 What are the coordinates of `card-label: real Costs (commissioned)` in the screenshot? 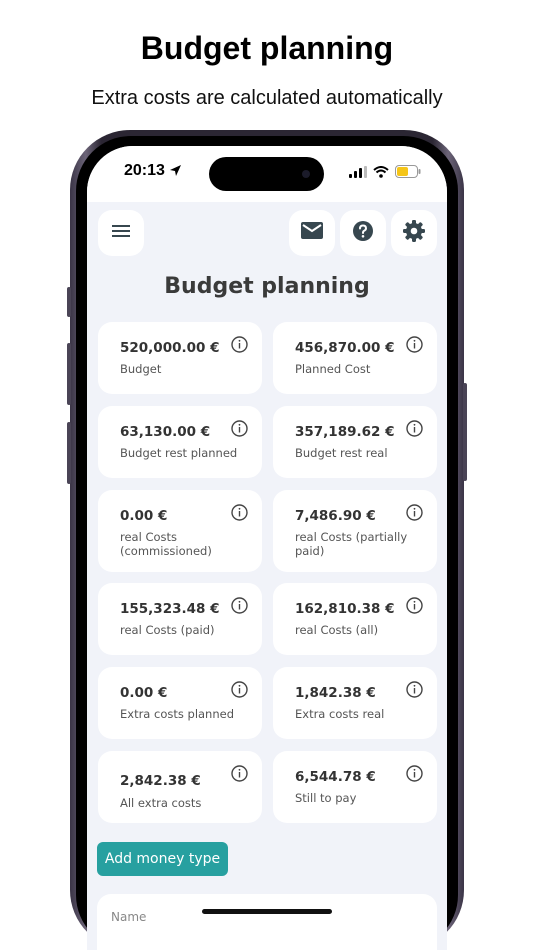 It's located at (166, 544).